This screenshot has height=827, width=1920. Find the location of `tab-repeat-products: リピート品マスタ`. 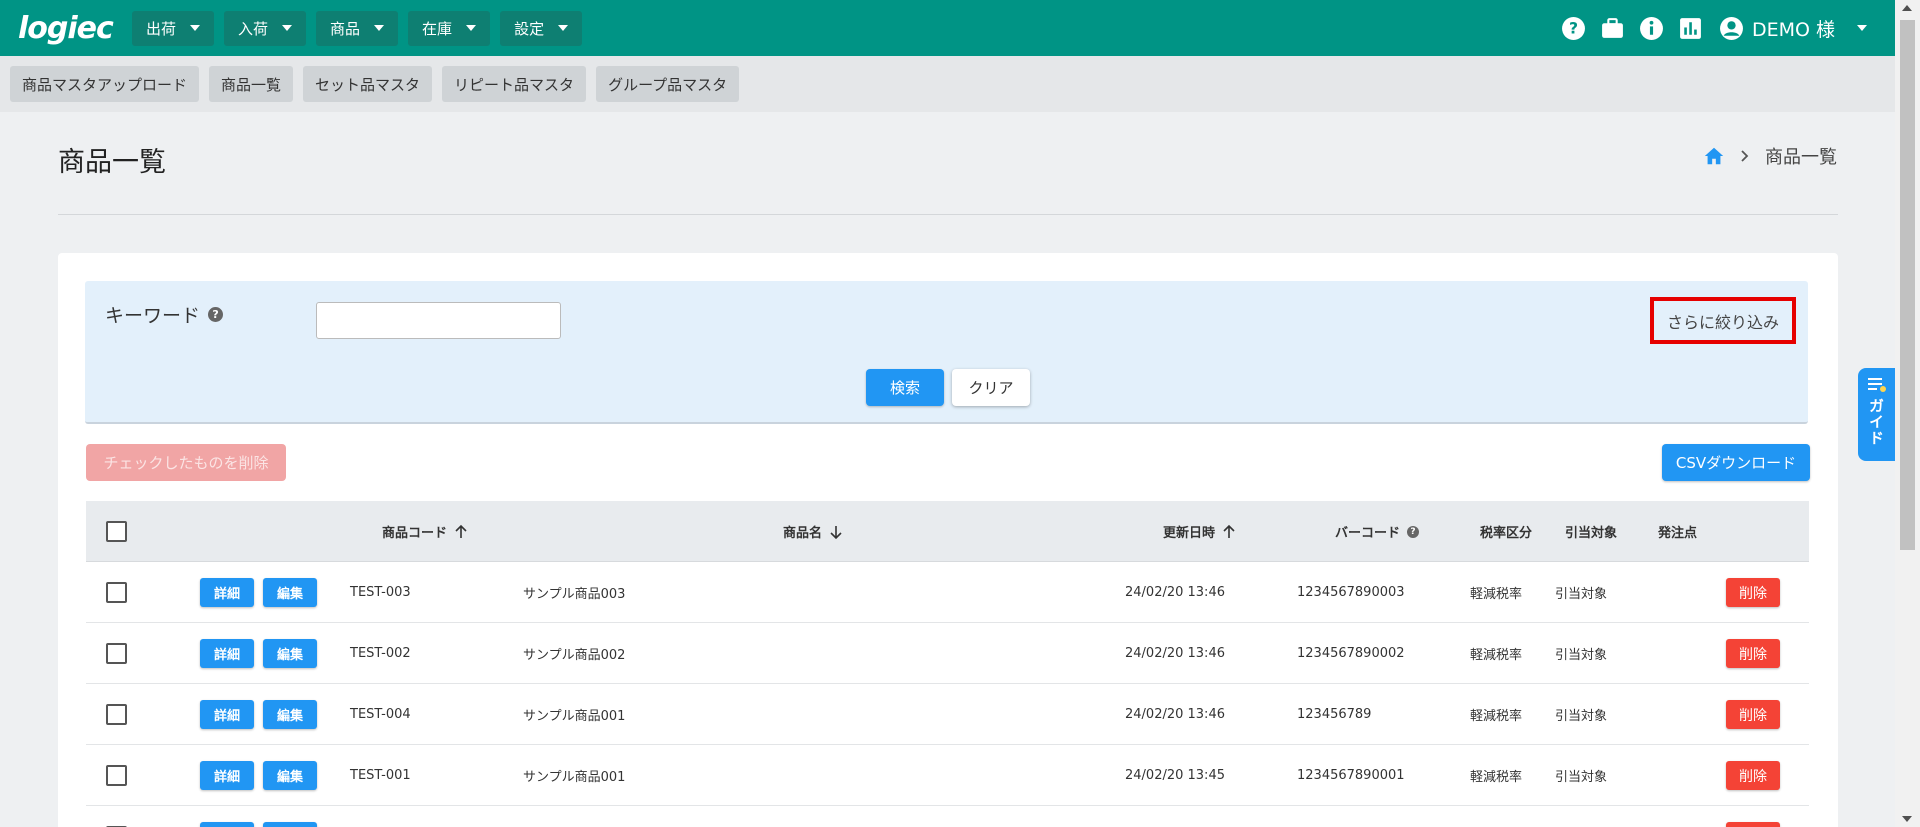

tab-repeat-products: リピート品マスタ is located at coordinates (514, 84).